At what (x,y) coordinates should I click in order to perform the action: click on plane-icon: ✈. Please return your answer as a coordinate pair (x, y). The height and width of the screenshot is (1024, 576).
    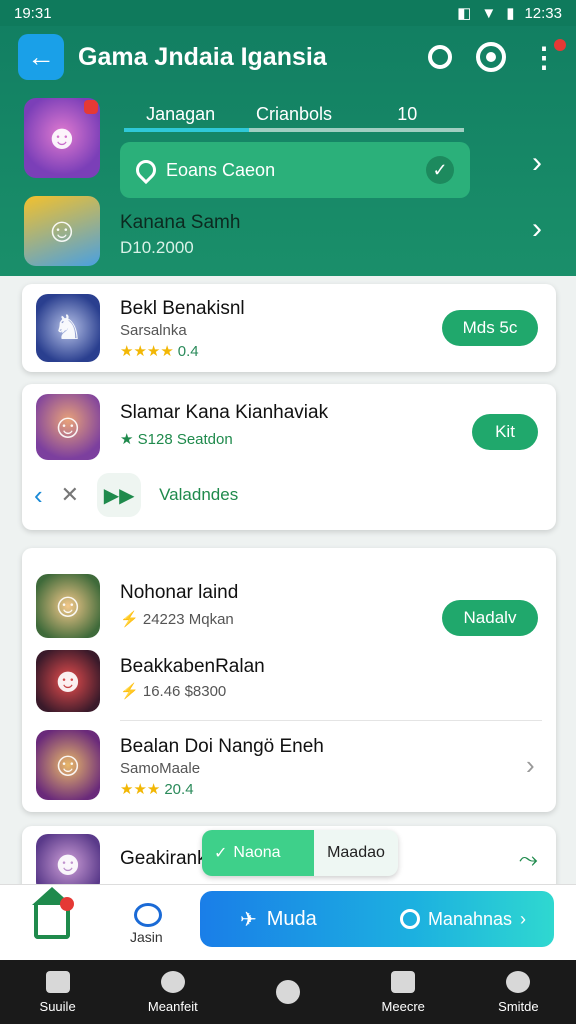
    Looking at the image, I should click on (248, 919).